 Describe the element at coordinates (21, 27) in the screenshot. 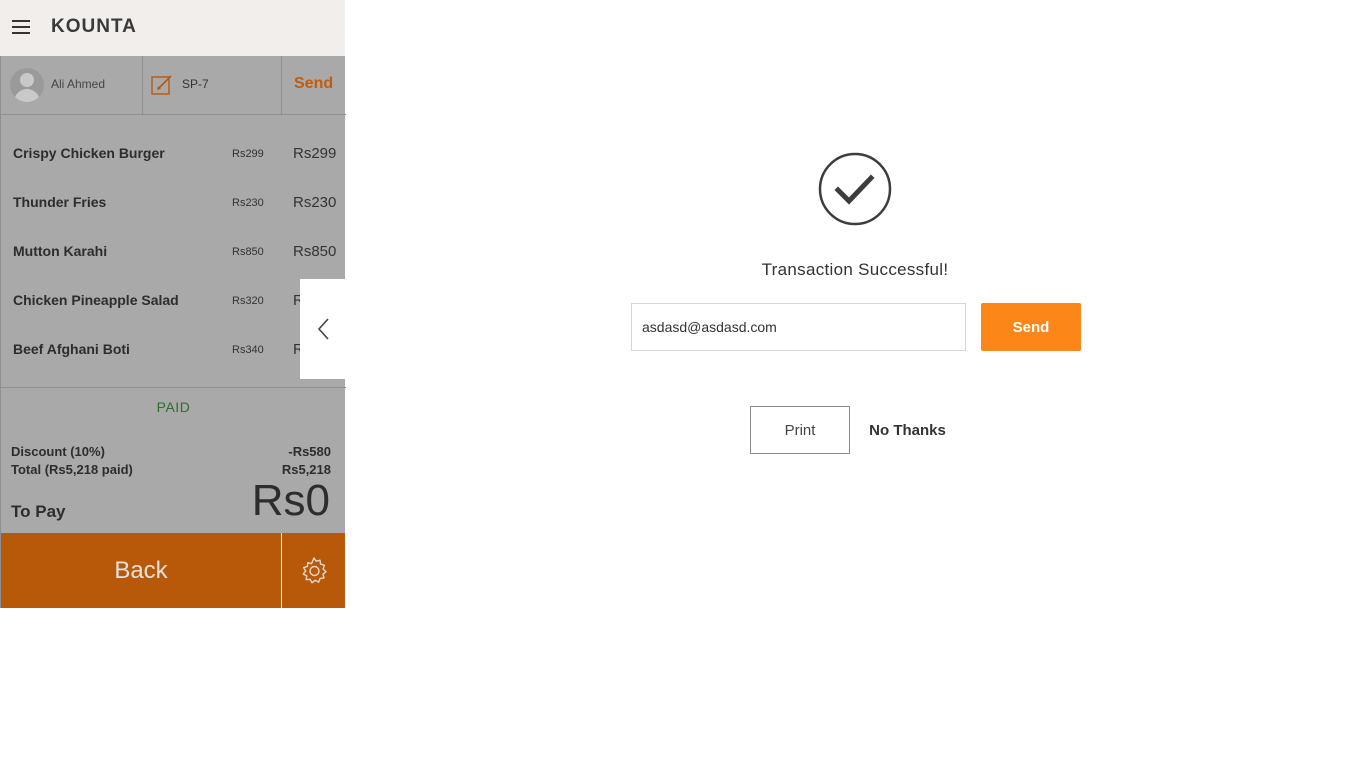

I see `menu-icon` at that location.